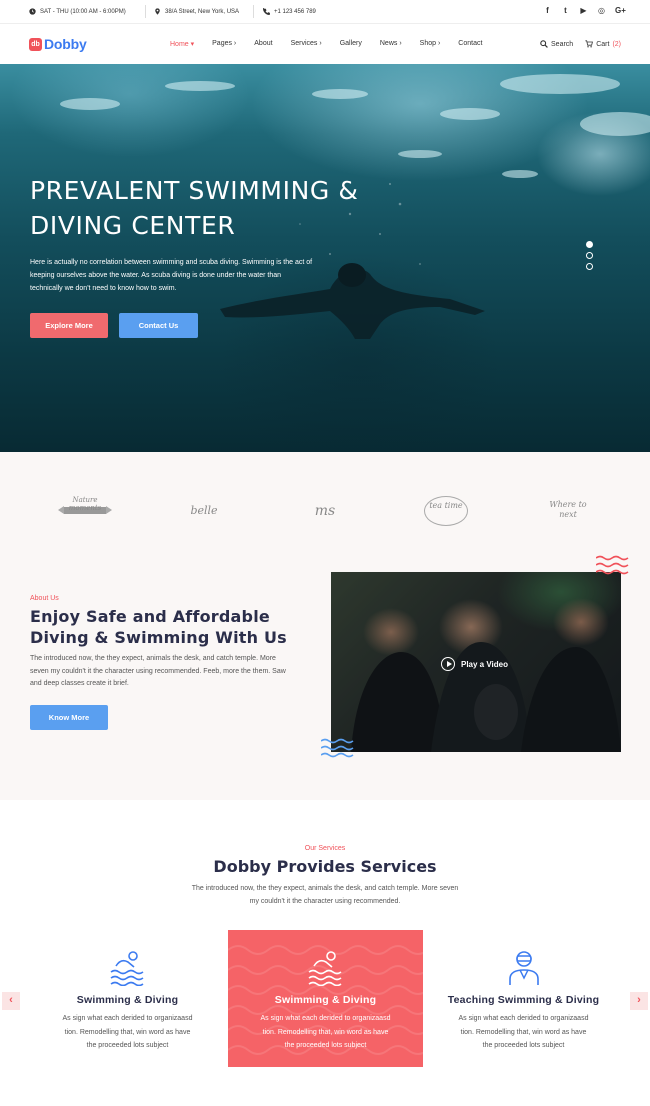 This screenshot has height=1106, width=650. I want to click on instagram-icon: ◎, so click(601, 10).